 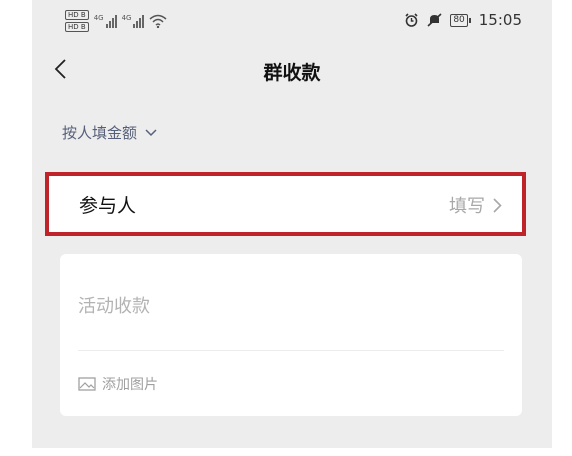 I want to click on nav-bar: 群收款, so click(x=292, y=71).